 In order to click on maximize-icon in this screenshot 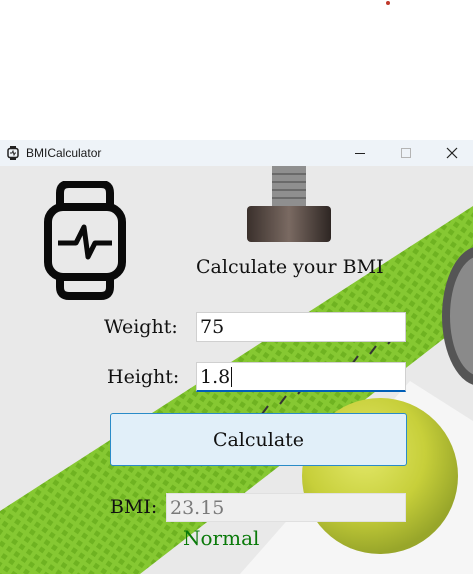, I will do `click(406, 153)`.